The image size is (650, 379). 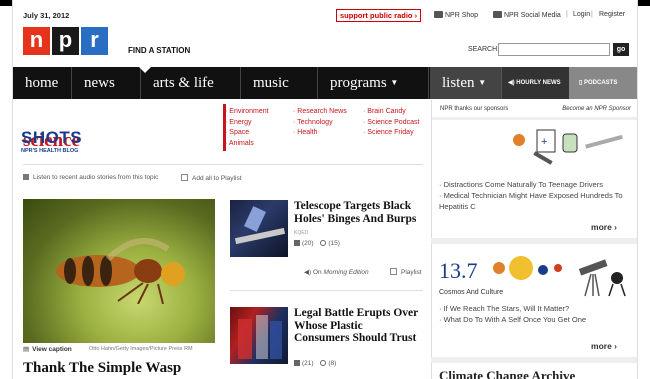 I want to click on shots-more-link: more ›, so click(x=604, y=227).